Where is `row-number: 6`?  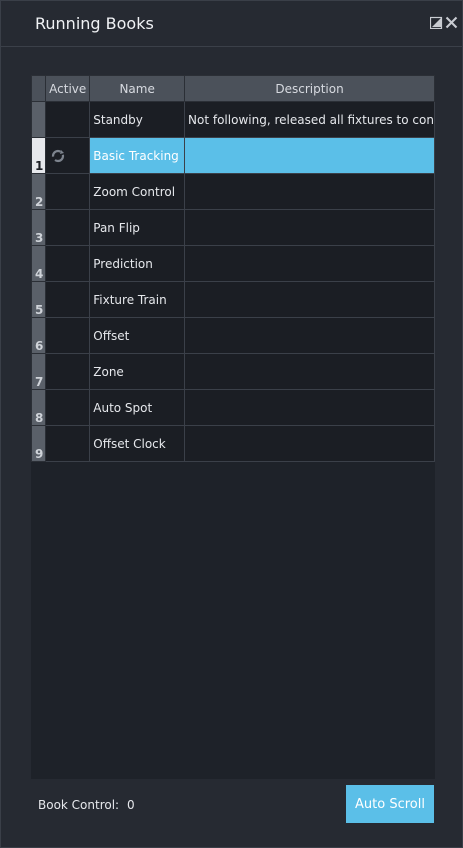
row-number: 6 is located at coordinates (38, 335).